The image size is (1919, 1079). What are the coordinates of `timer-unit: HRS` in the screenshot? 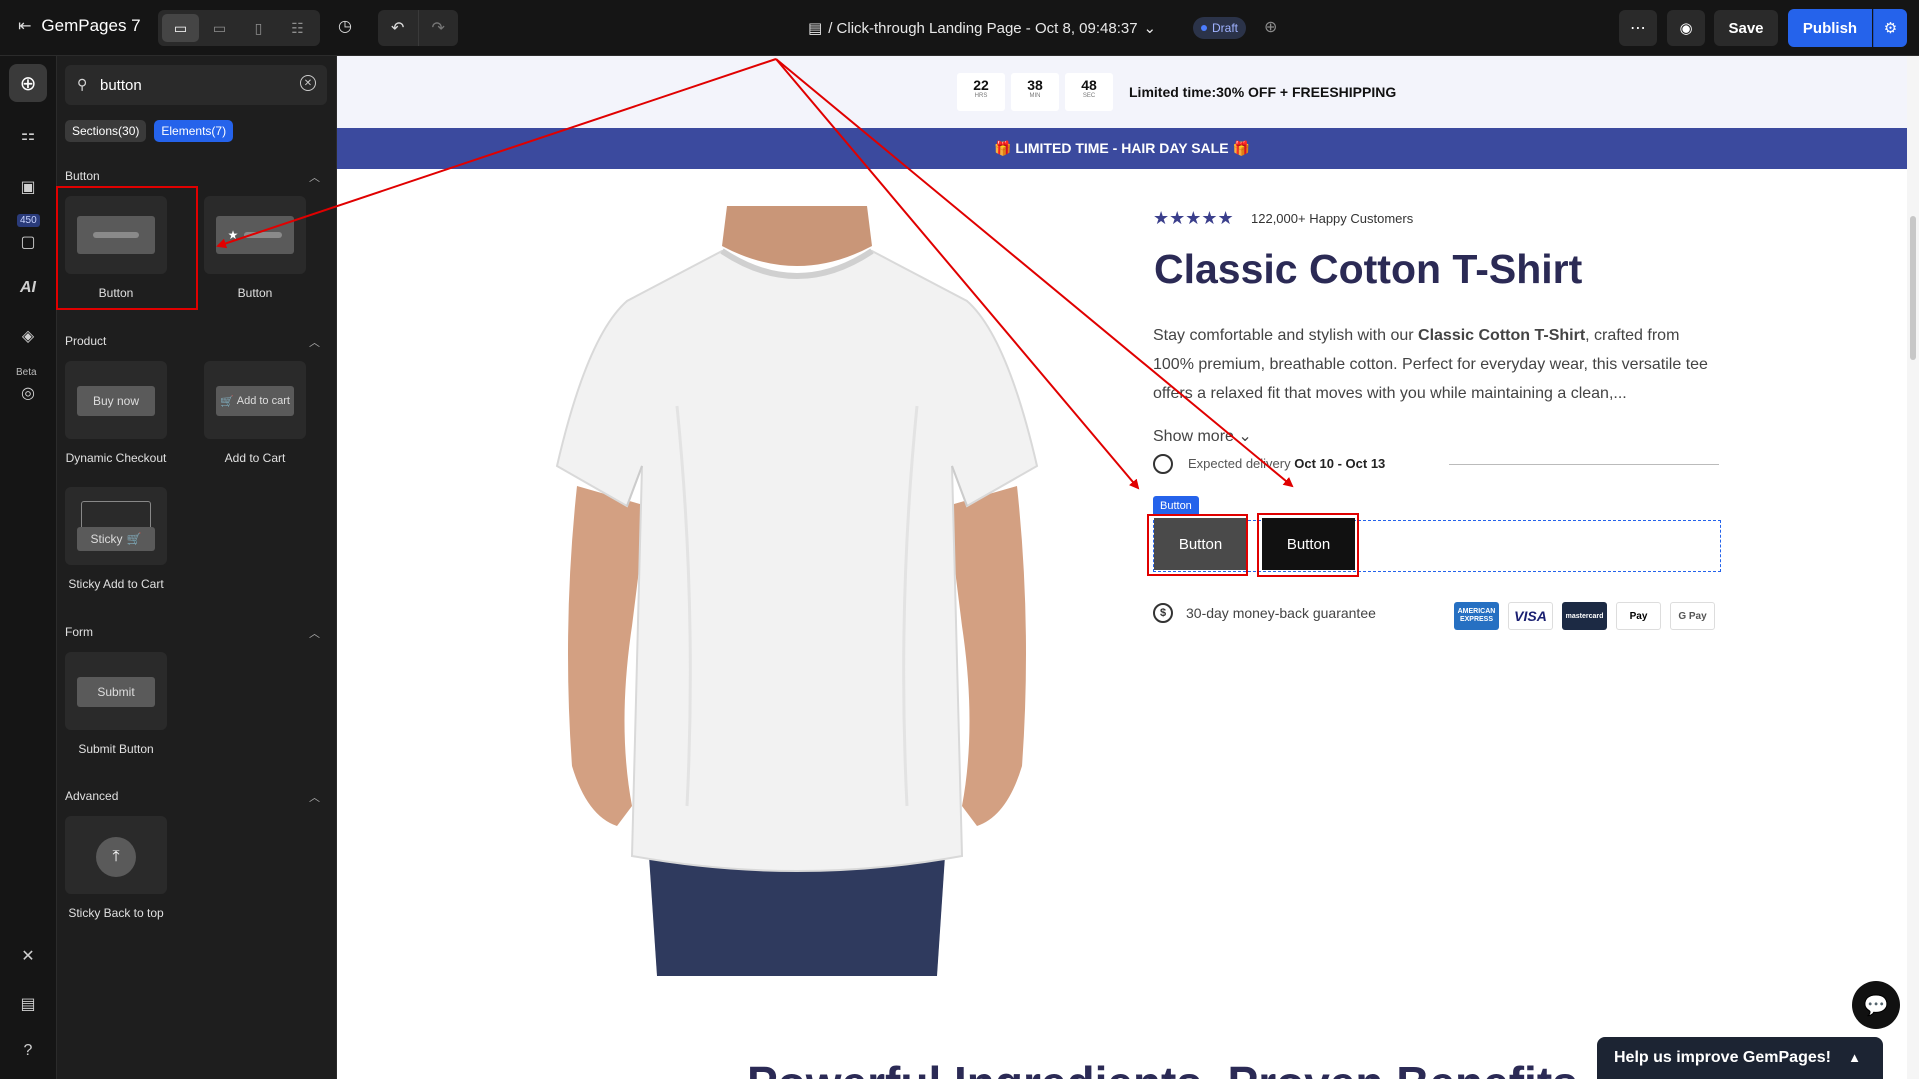 It's located at (981, 96).